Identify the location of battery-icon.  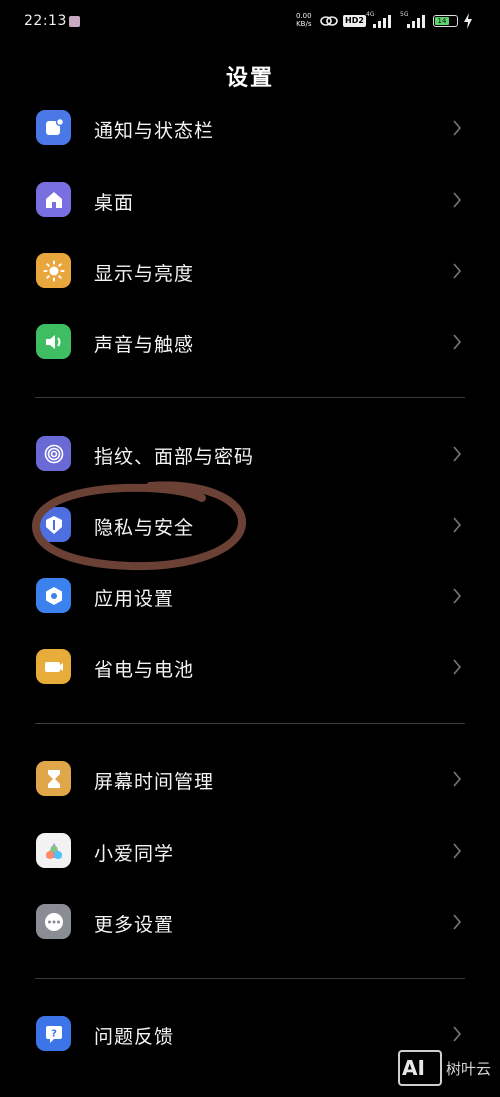
(53, 666).